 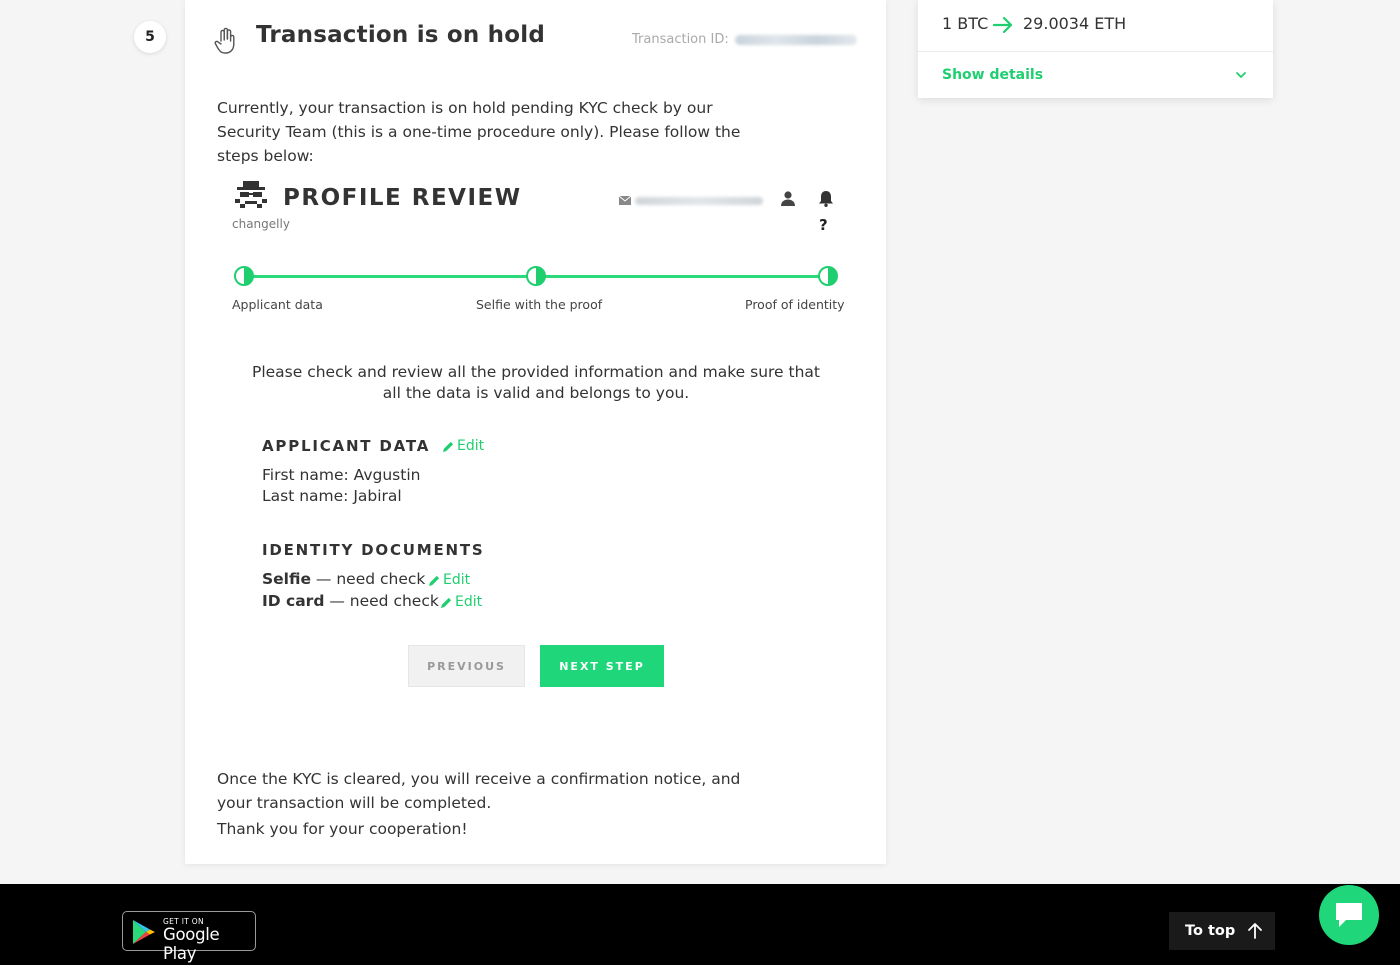 I want to click on arrow-right-icon, so click(x=1002, y=25).